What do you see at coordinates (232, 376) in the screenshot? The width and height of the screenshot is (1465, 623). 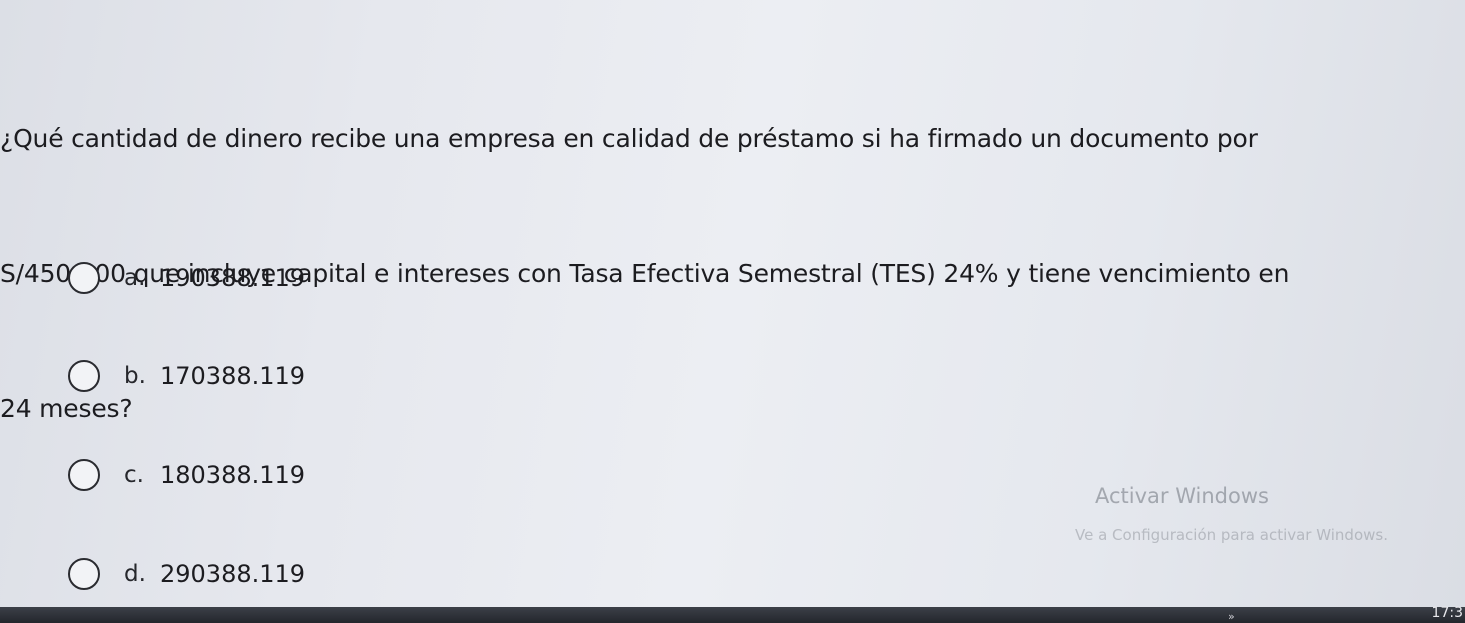 I see `option-value-b: 170388.119` at bounding box center [232, 376].